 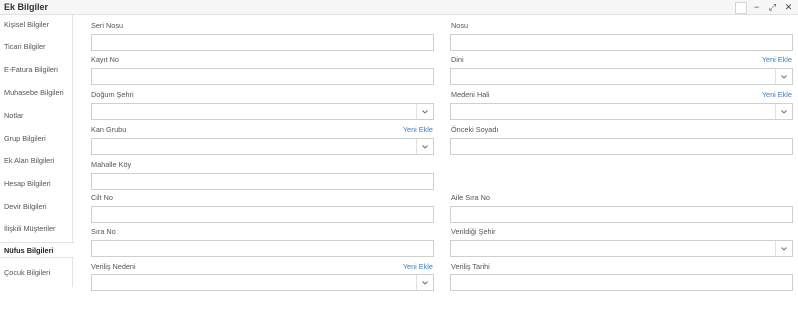 What do you see at coordinates (36, 229) in the screenshot?
I see `sidebar-item-iliskili-musteriler: İlişkili Müşteriler` at bounding box center [36, 229].